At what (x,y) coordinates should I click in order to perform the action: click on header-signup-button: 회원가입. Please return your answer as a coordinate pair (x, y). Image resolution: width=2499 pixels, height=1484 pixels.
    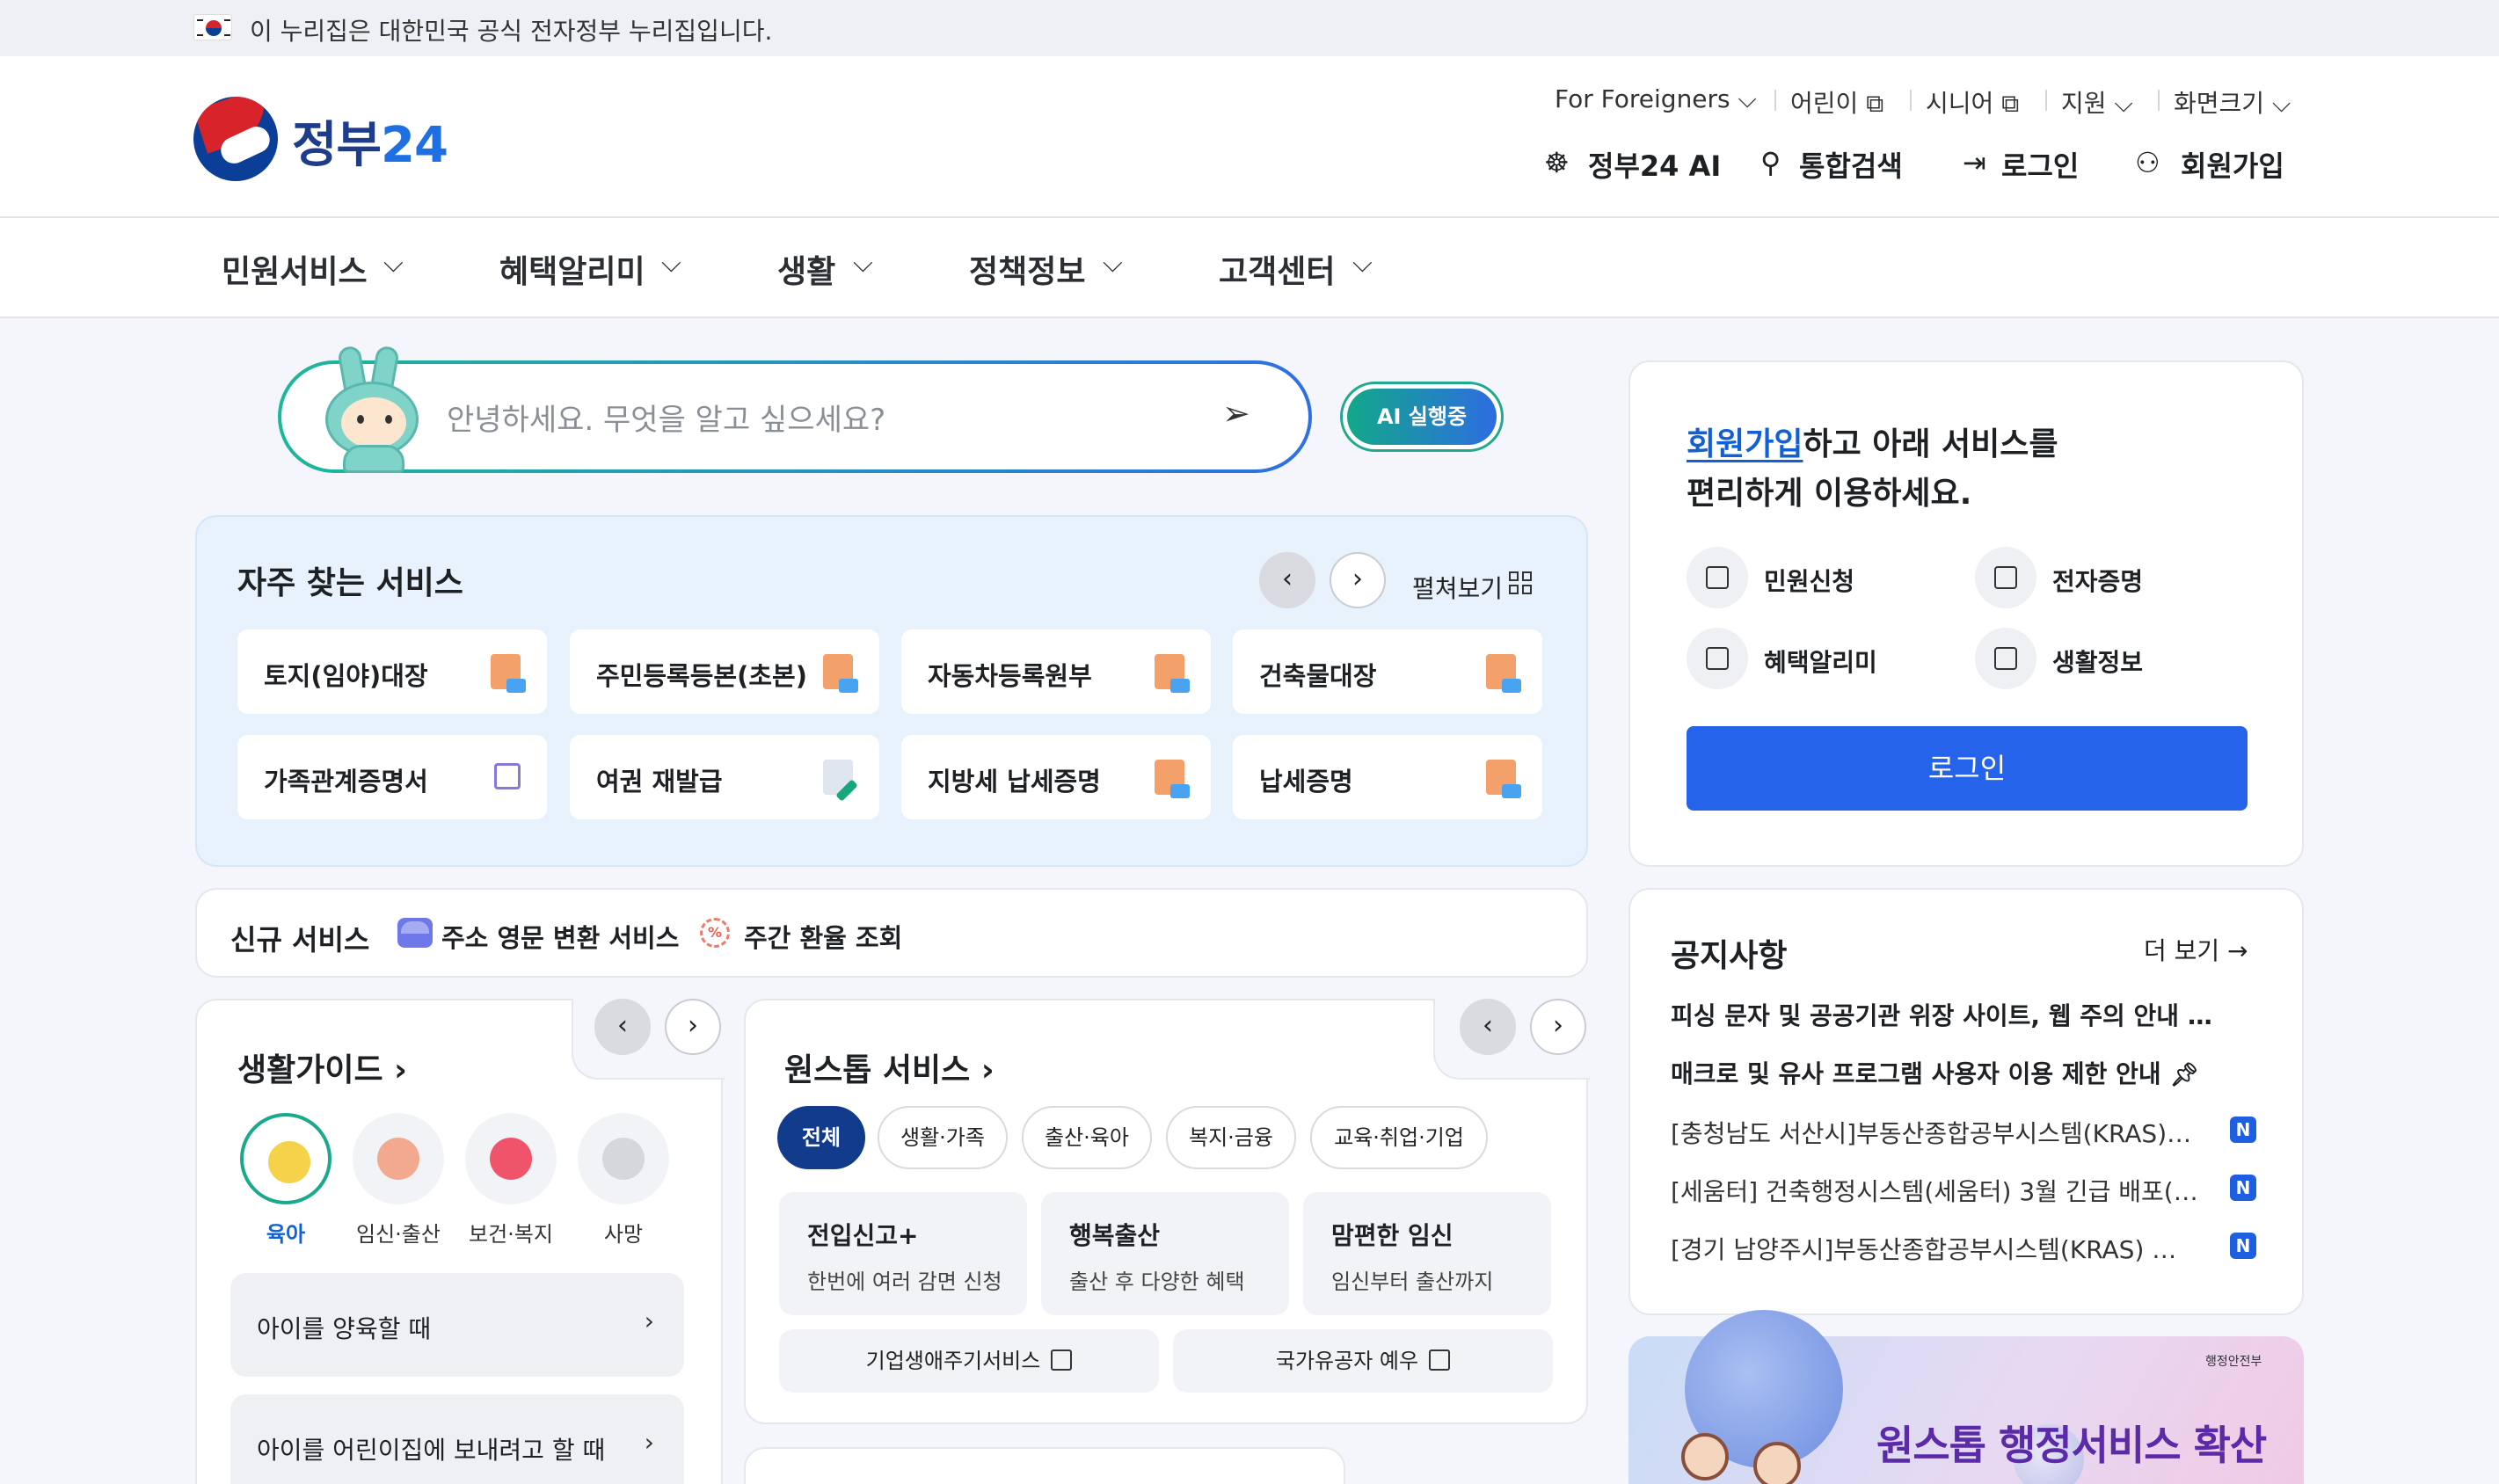
    Looking at the image, I should click on (2232, 165).